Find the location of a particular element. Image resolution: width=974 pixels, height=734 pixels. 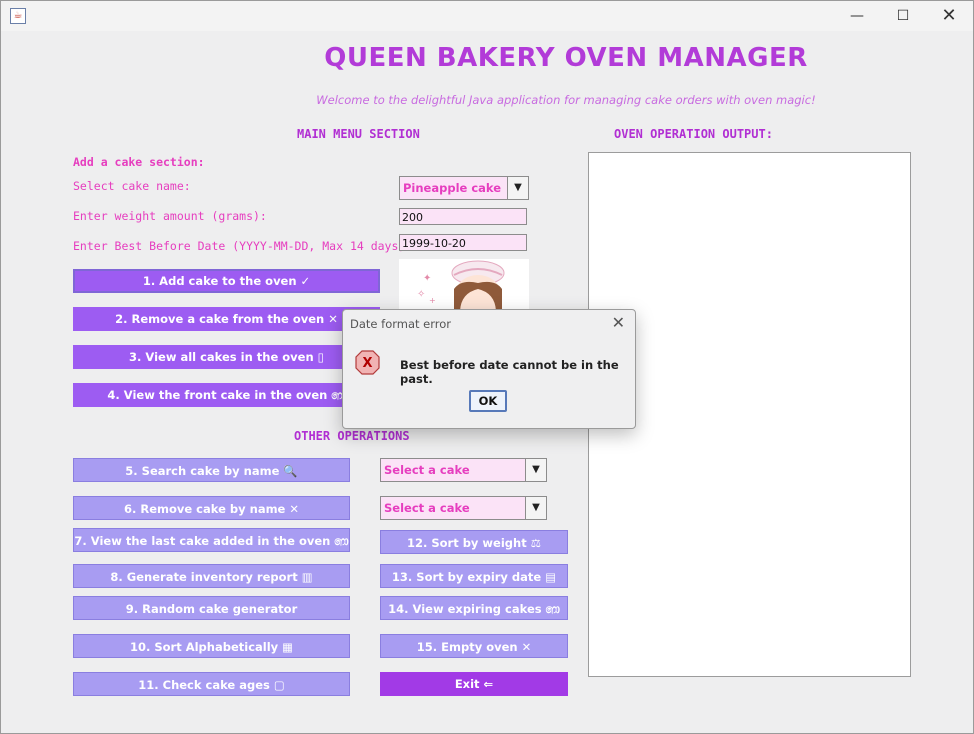

title-bar: ☕ — ☐ ✕ is located at coordinates (487, 16).